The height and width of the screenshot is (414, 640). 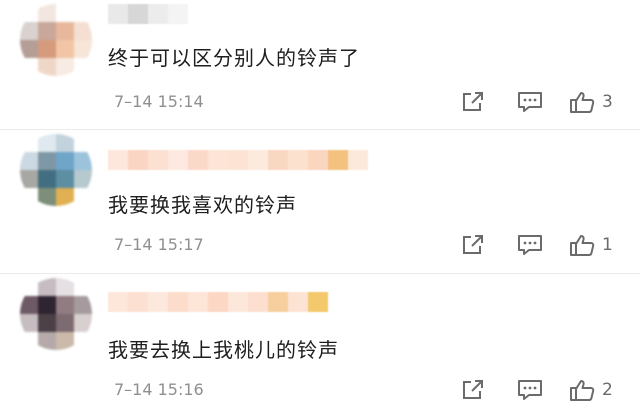 I want to click on like-button: 2, so click(x=590, y=390).